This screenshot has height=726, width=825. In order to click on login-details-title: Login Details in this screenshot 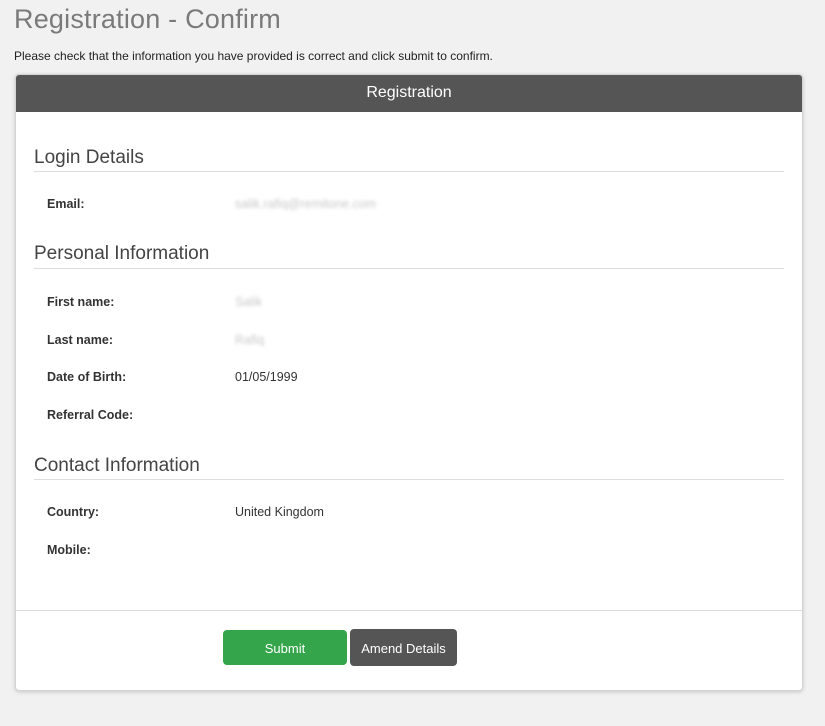, I will do `click(89, 157)`.